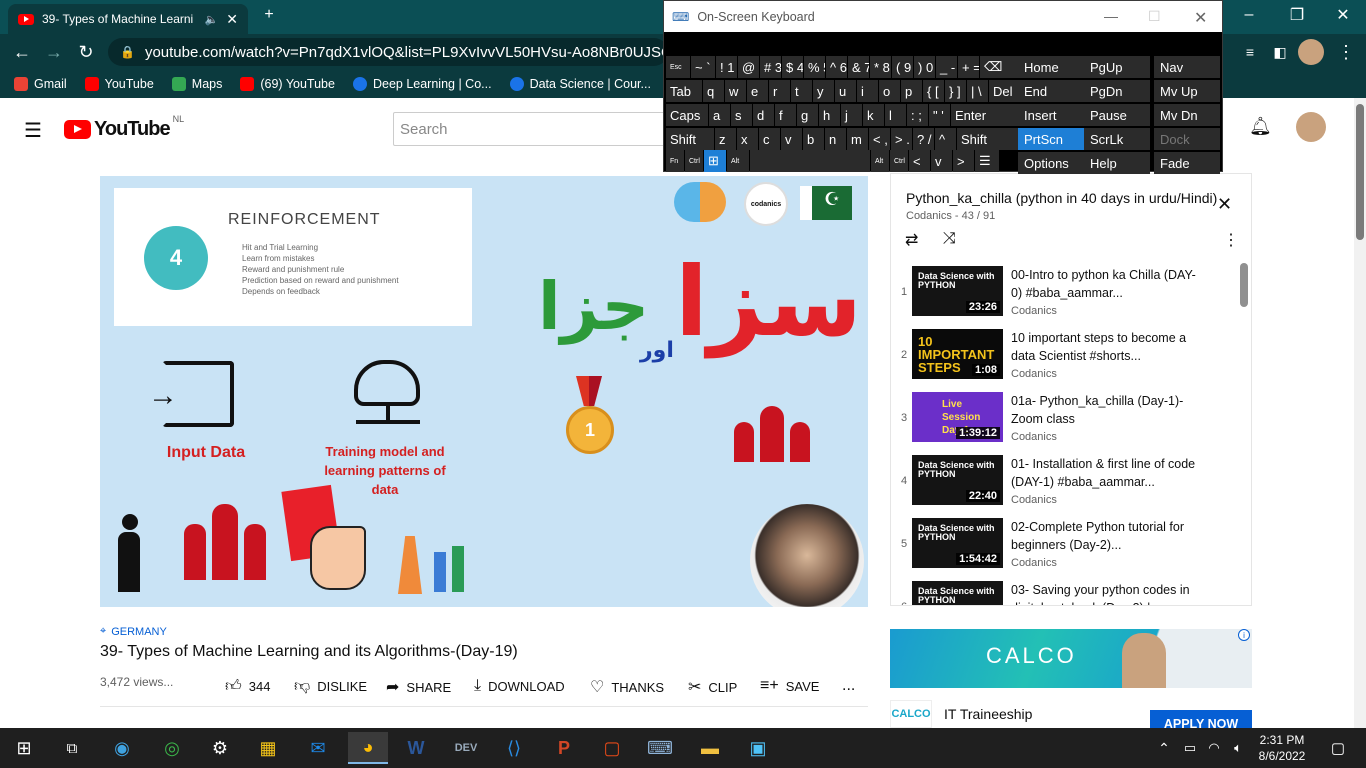 This screenshot has height=768, width=1366. What do you see at coordinates (735, 91) in the screenshot?
I see `osk-key: w` at bounding box center [735, 91].